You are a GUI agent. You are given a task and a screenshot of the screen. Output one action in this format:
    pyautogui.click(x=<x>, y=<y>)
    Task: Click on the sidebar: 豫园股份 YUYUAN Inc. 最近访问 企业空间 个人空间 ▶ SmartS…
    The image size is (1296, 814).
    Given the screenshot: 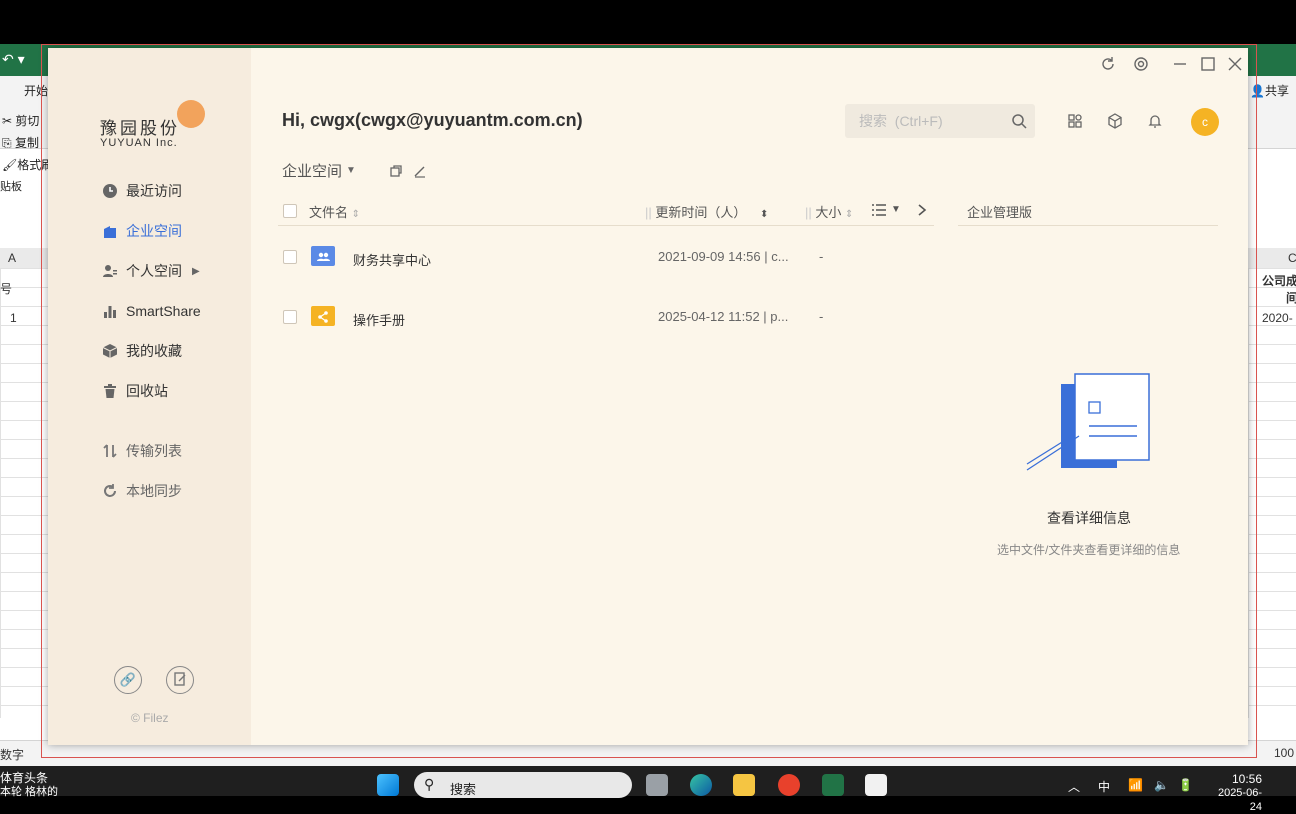 What is the action you would take?
    pyautogui.click(x=149, y=396)
    